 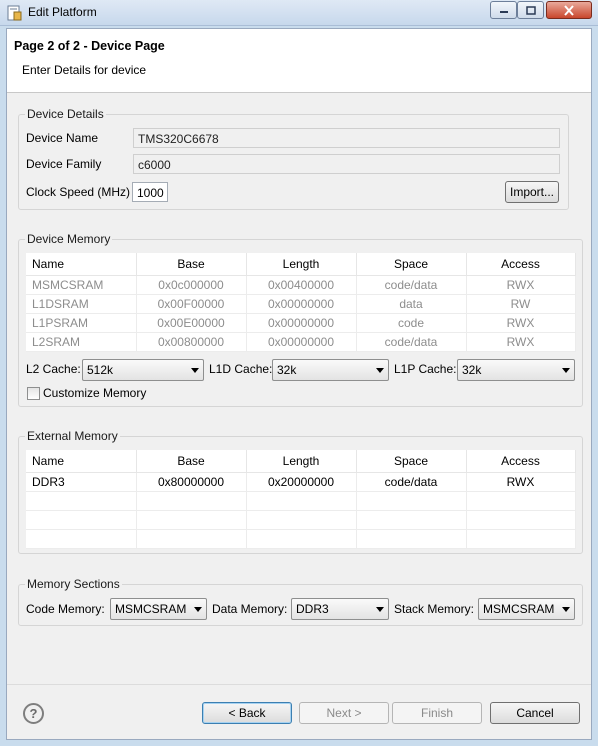 I want to click on close-button, so click(x=569, y=10).